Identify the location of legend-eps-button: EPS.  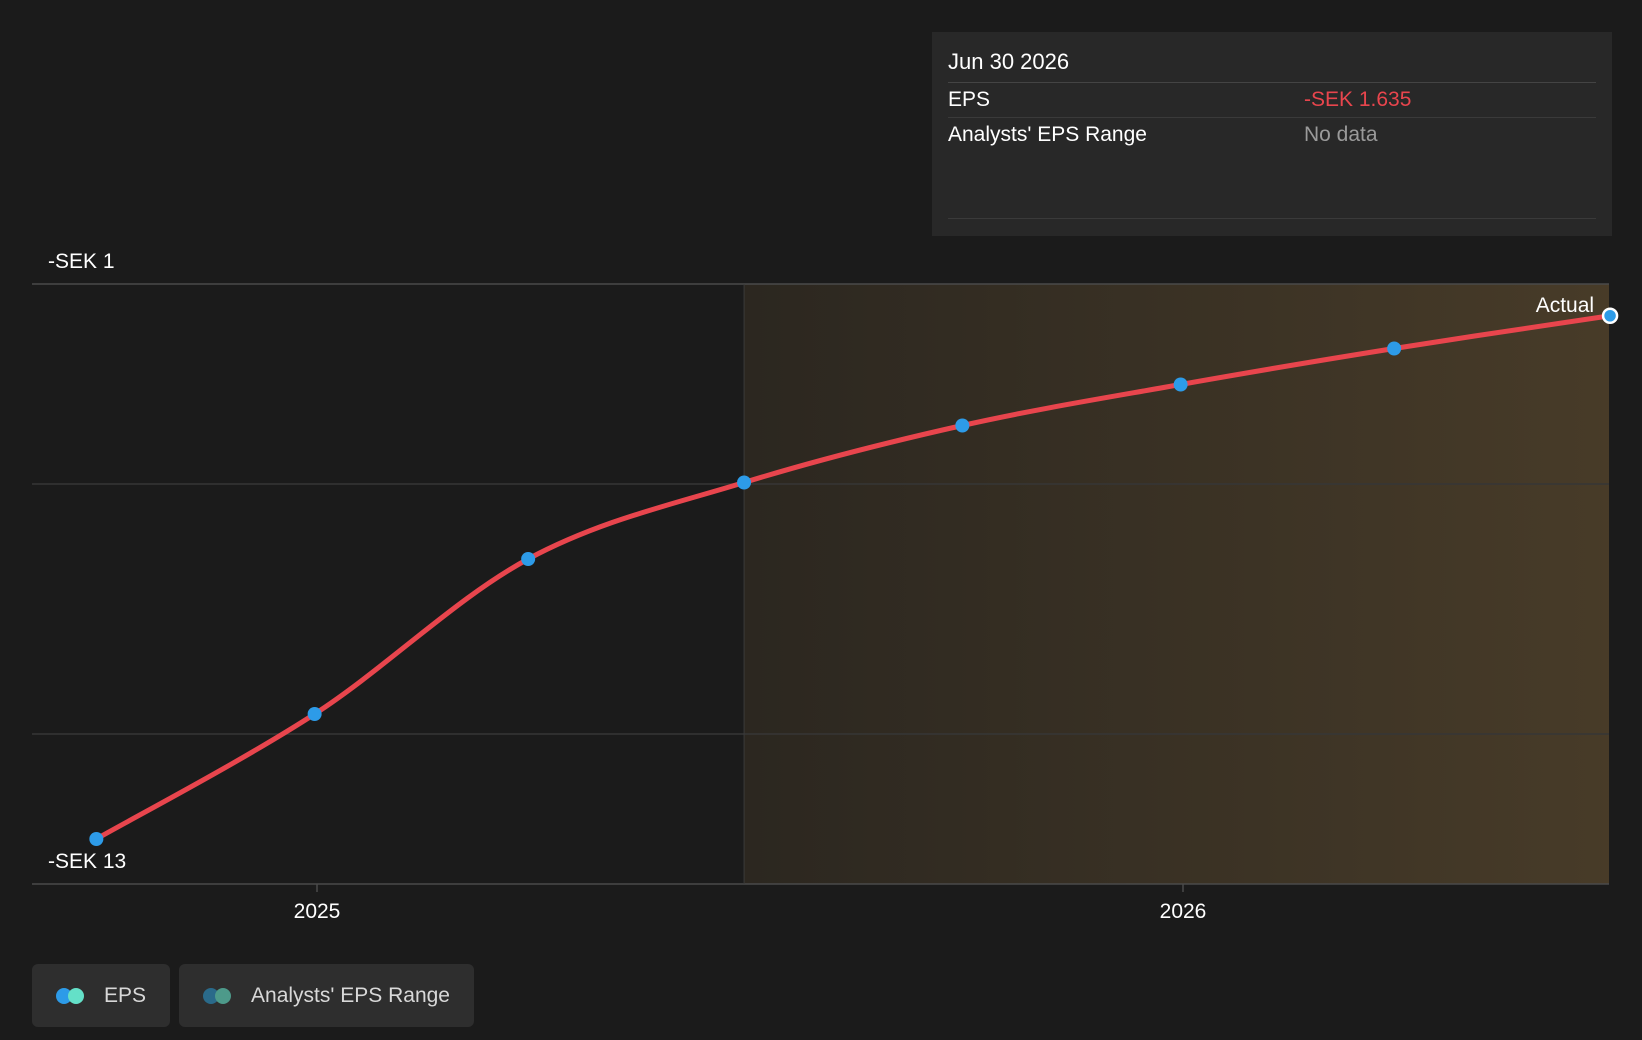
(101, 995).